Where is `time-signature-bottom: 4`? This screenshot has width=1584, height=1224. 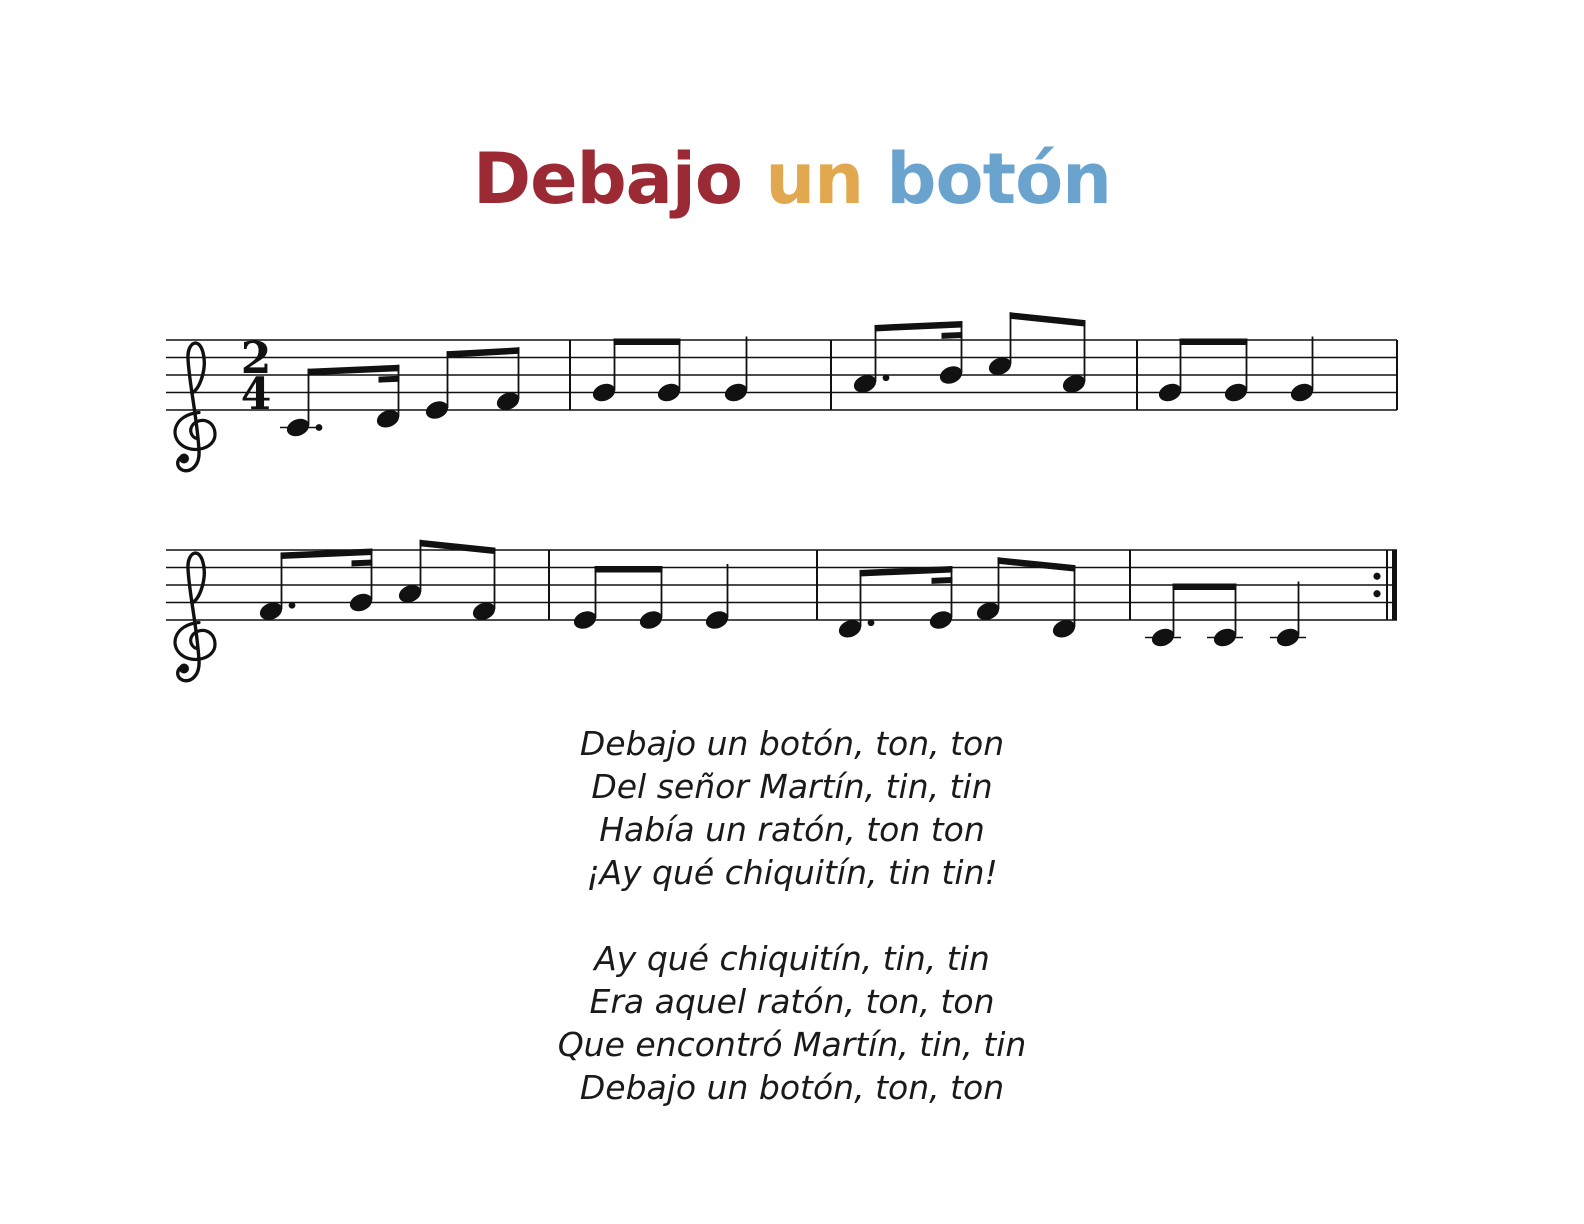 time-signature-bottom: 4 is located at coordinates (256, 394).